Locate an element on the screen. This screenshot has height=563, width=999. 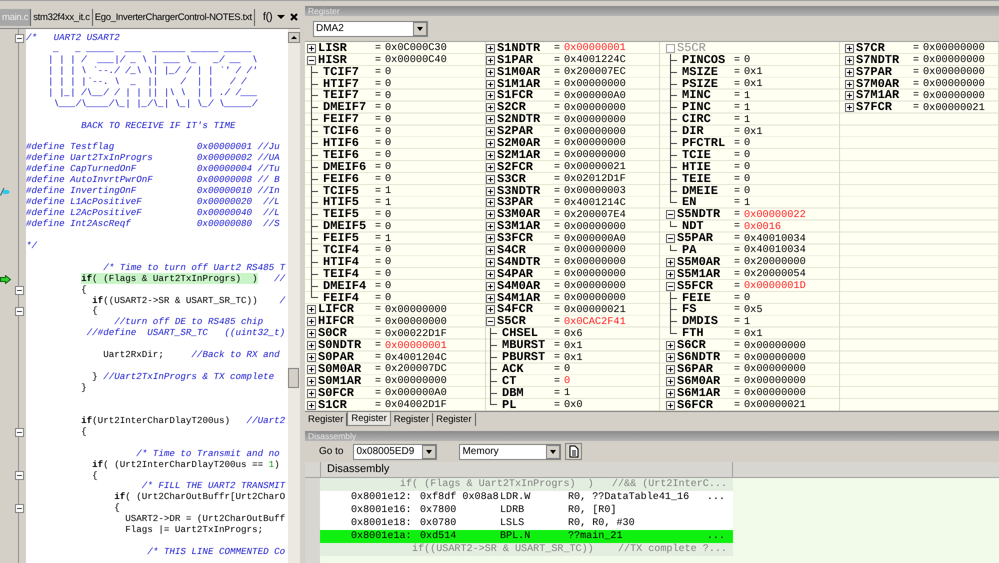
scrollbar-thumb is located at coordinates (293, 378).